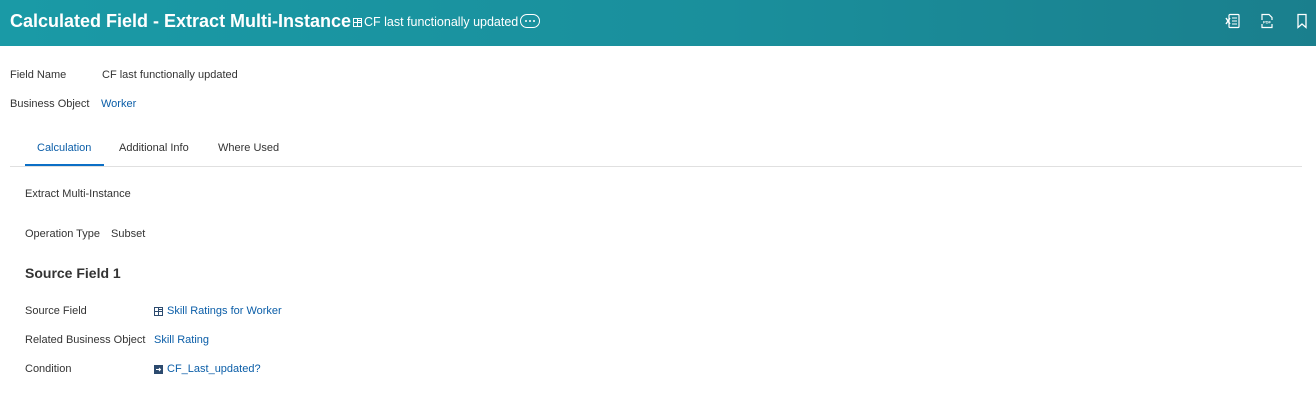 Image resolution: width=1316 pixels, height=407 pixels. I want to click on field-name-value: CF last functionally updated, so click(170, 75).